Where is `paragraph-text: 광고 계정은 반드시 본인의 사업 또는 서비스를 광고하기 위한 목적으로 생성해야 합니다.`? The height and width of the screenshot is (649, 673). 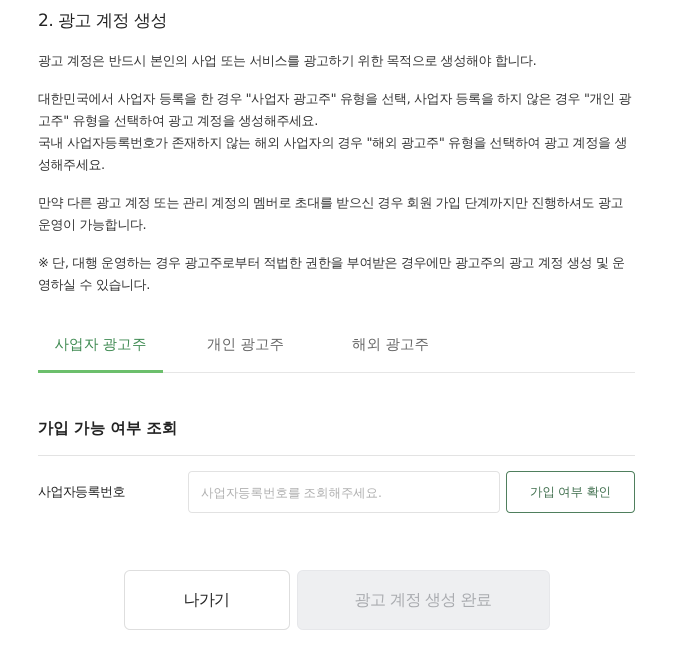 paragraph-text: 광고 계정은 반드시 본인의 사업 또는 서비스를 광고하기 위한 목적으로 생성해야 합니다. is located at coordinates (288, 62).